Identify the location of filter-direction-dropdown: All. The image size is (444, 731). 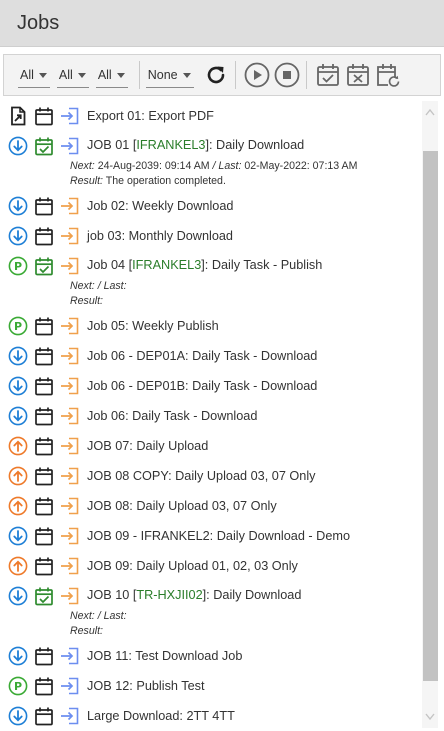
(111, 75).